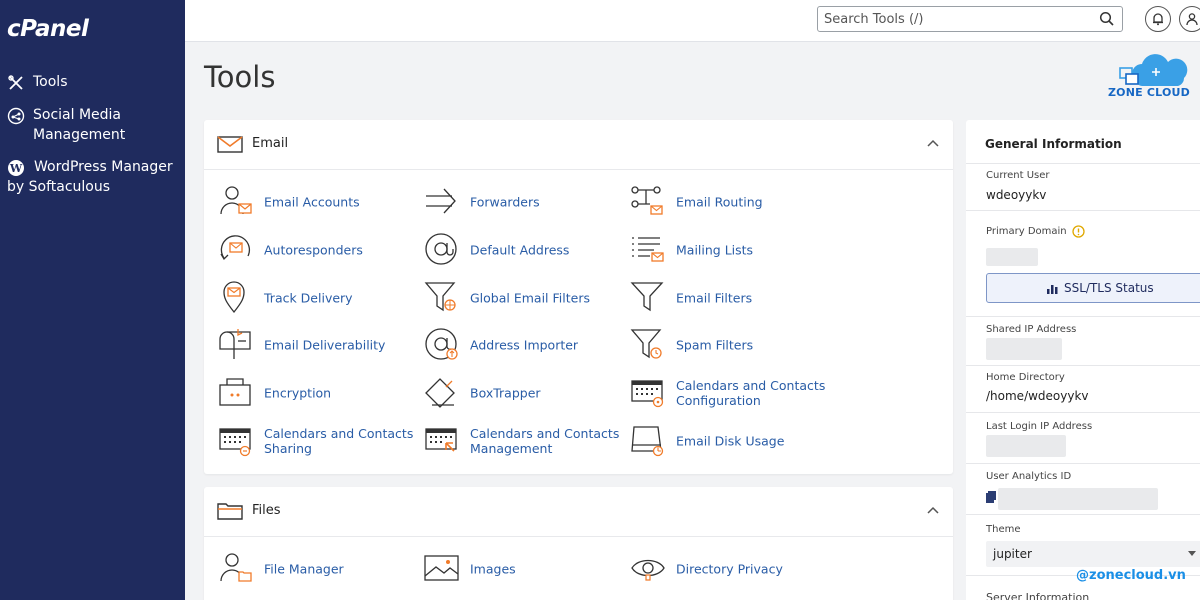 The width and height of the screenshot is (1200, 600). What do you see at coordinates (1012, 257) in the screenshot?
I see `primary-domain-redacted` at bounding box center [1012, 257].